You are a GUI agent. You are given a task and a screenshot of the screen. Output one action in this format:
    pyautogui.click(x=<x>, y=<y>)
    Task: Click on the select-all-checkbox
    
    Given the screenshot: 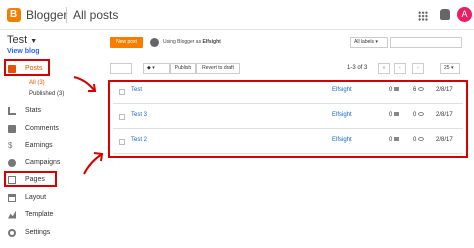 What is the action you would take?
    pyautogui.click(x=121, y=68)
    